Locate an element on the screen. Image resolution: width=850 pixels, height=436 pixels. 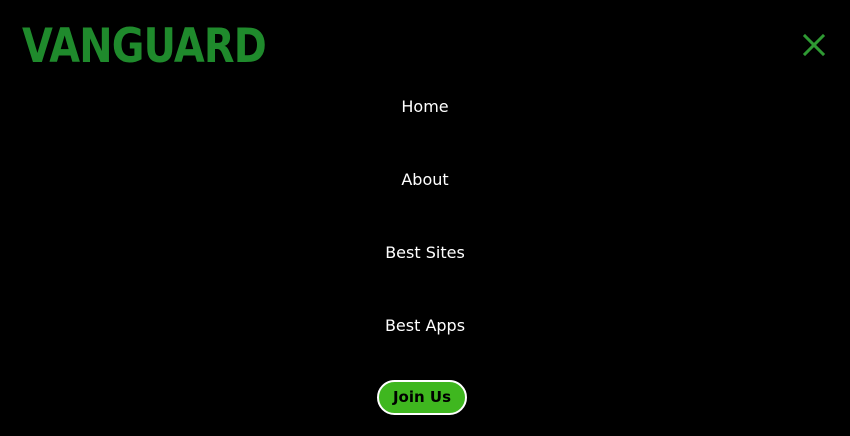
join-us-button: Join Us is located at coordinates (422, 397).